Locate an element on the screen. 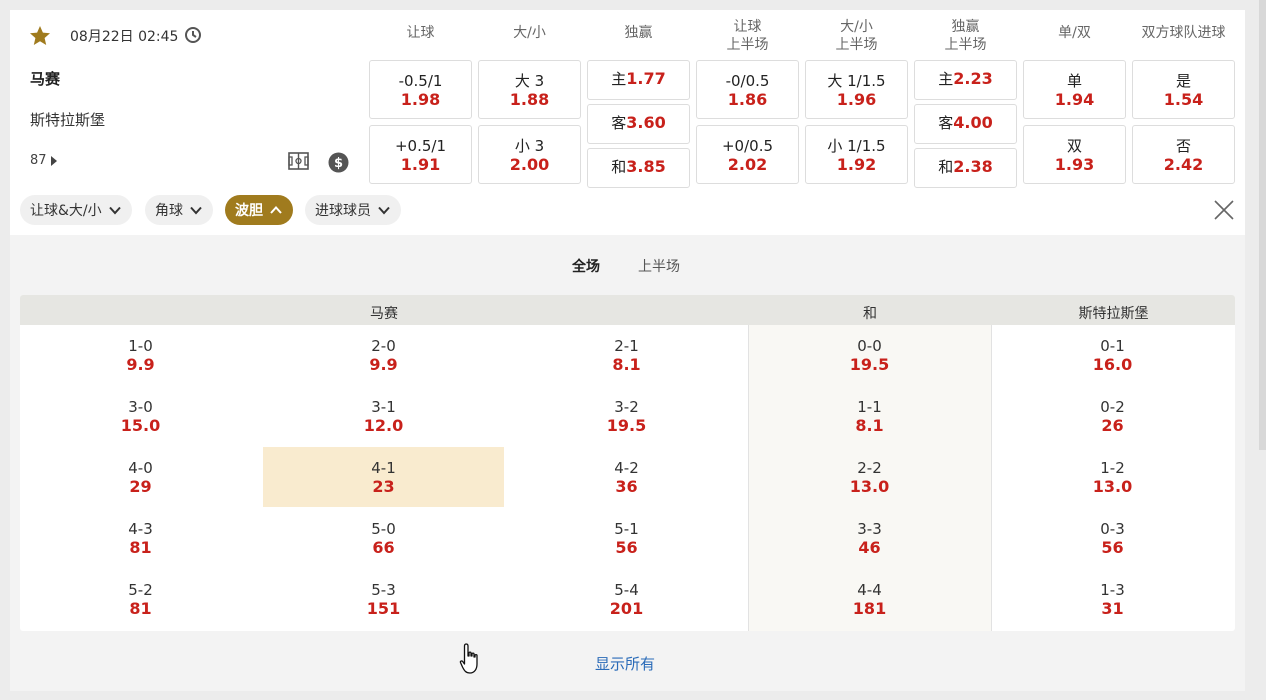  odds-button-btts: 否 2.42 is located at coordinates (1183, 154).